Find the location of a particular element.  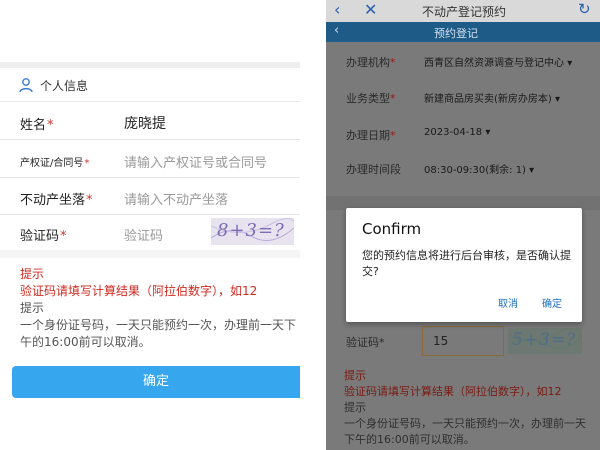

captcha-image: 5+3=? is located at coordinates (545, 341).